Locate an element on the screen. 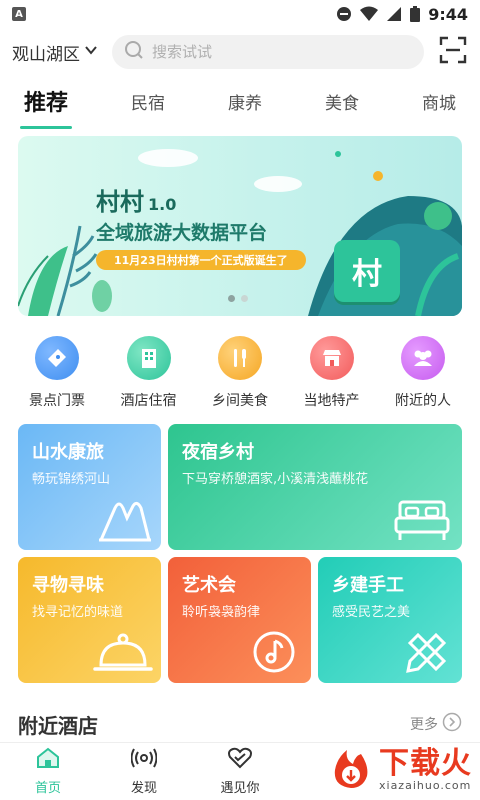  category-hotel: 酒店住宿 is located at coordinates (149, 373).